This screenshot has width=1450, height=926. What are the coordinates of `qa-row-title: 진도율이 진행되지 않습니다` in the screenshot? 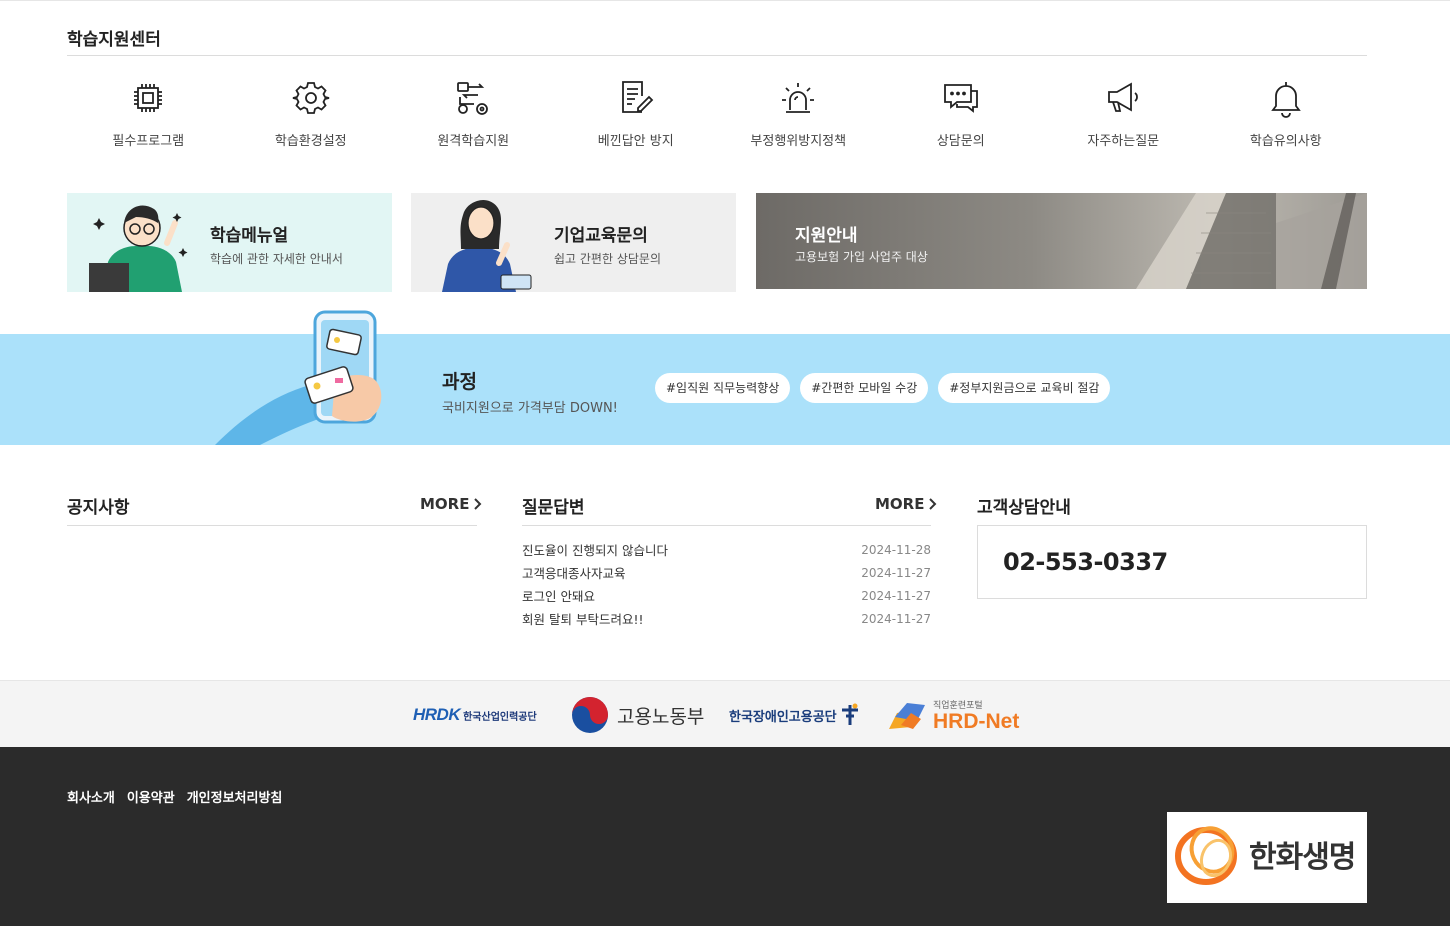 It's located at (595, 550).